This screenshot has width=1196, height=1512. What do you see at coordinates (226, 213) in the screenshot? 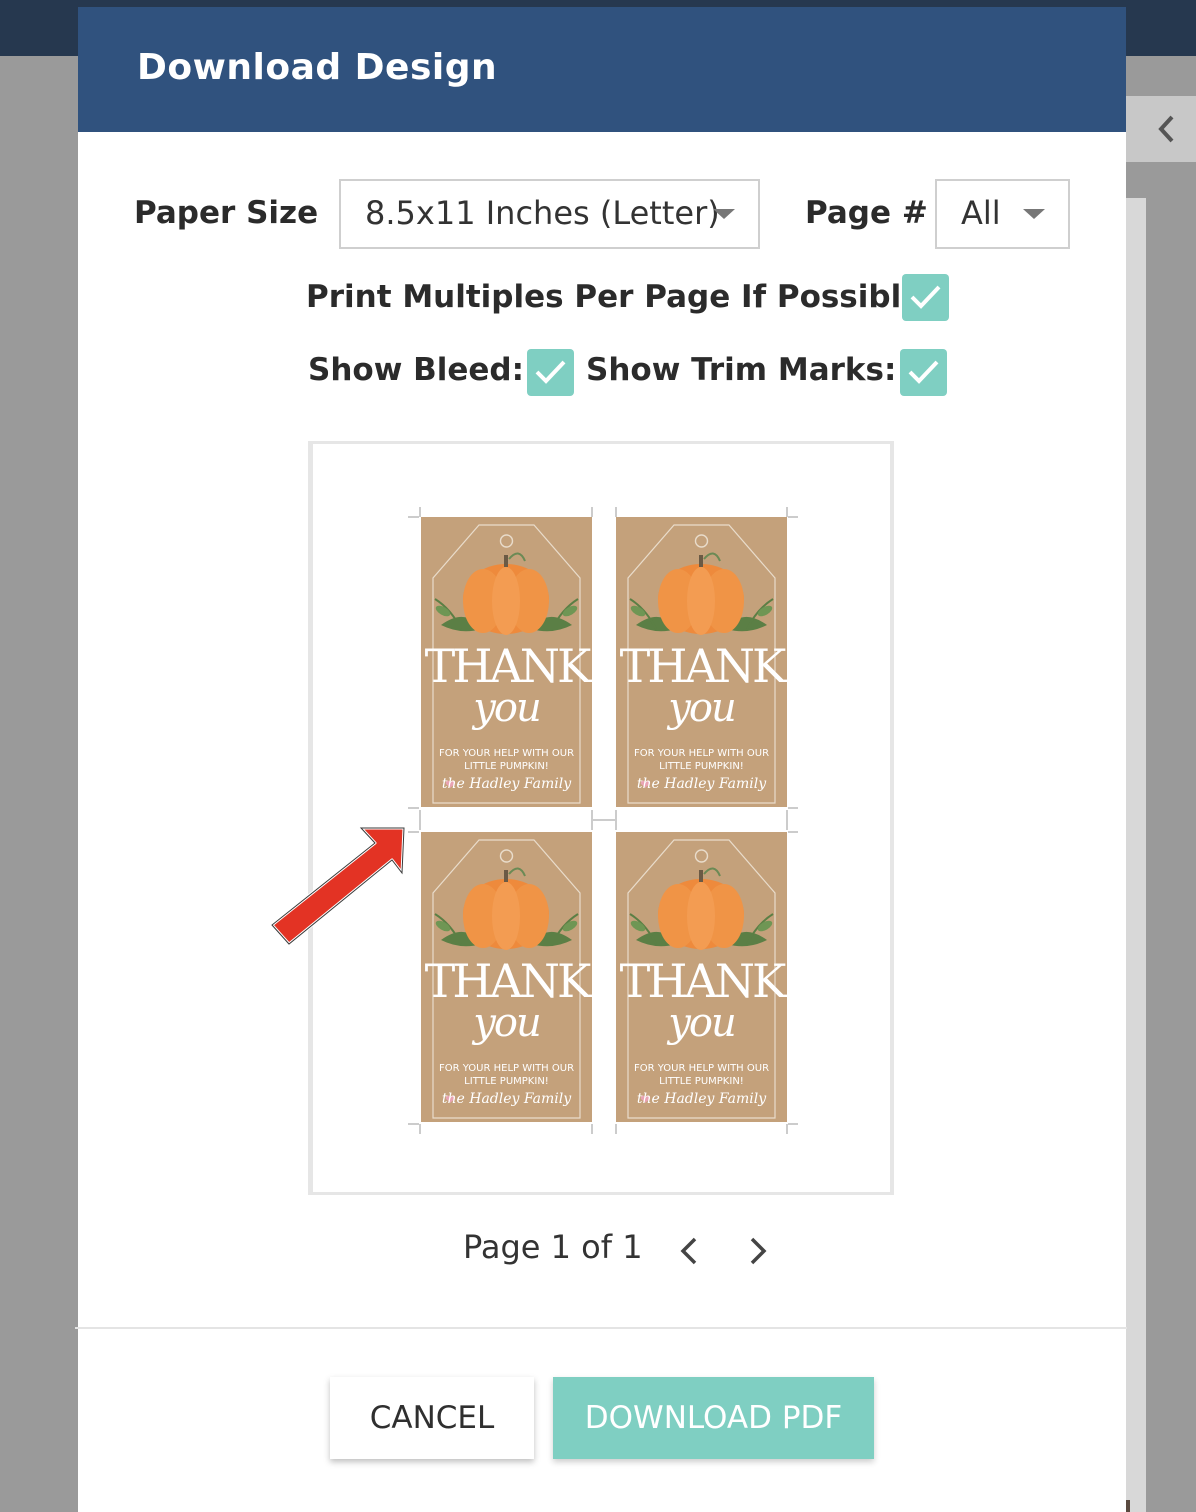
I see `paper-size-label: Paper Size` at bounding box center [226, 213].